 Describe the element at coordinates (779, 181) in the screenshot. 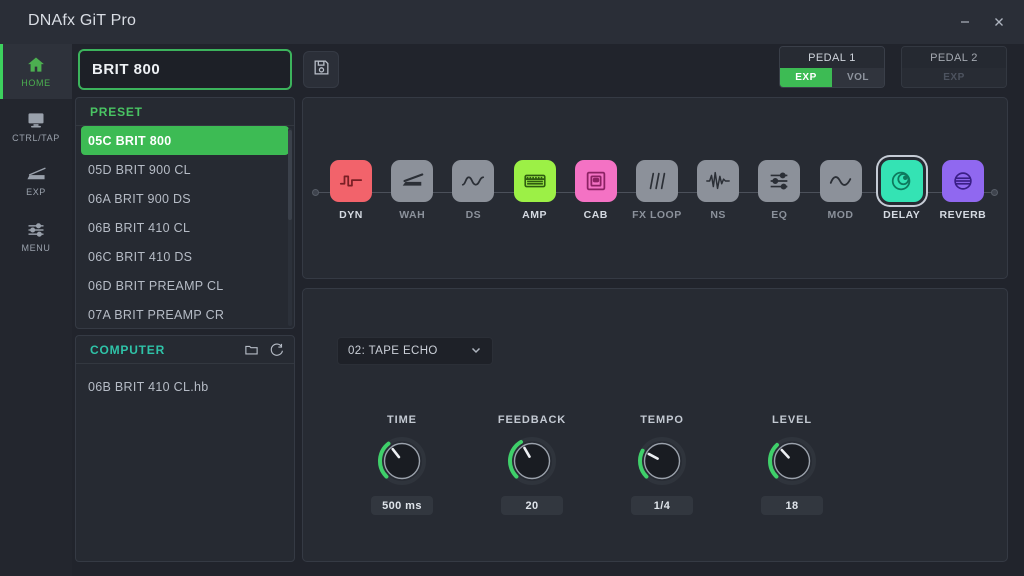

I see `equalizer-icon` at that location.